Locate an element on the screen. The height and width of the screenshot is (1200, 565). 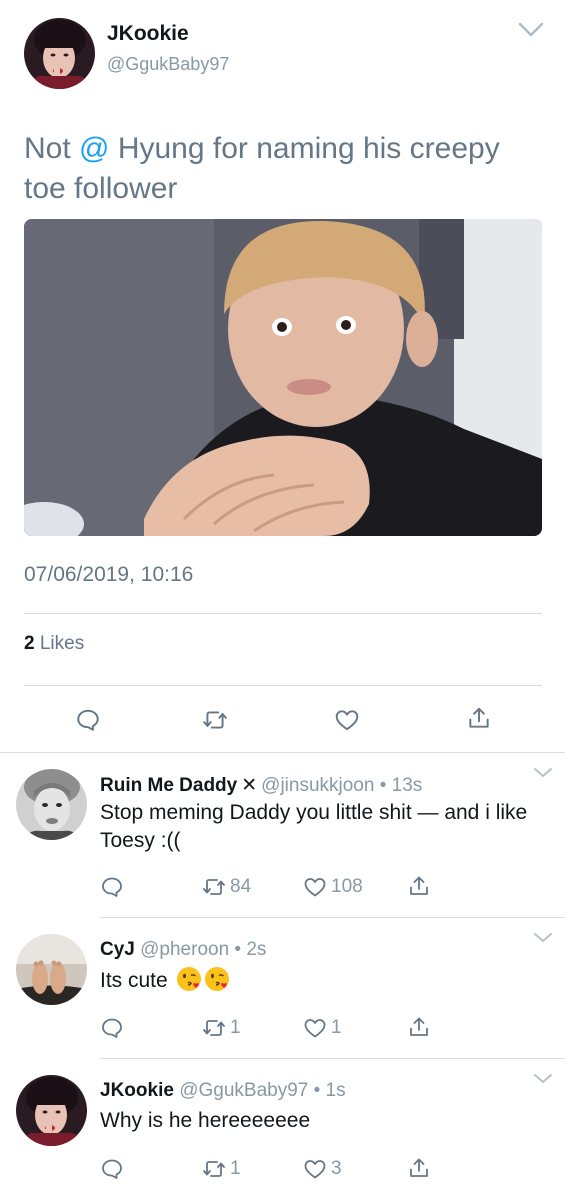
author-handle: @GgukBaby97 is located at coordinates (168, 64).